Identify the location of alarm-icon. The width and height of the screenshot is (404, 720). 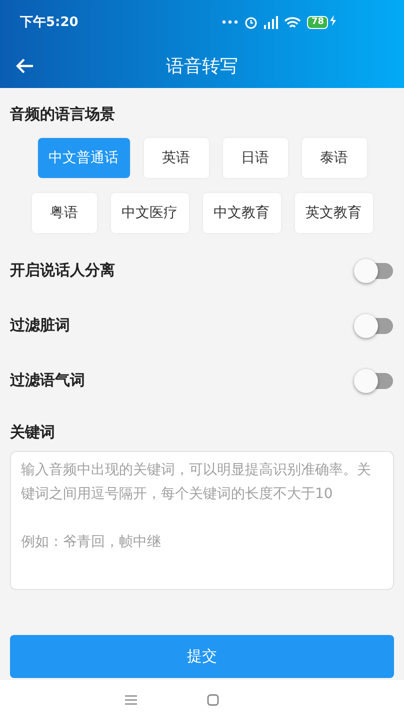
(251, 22).